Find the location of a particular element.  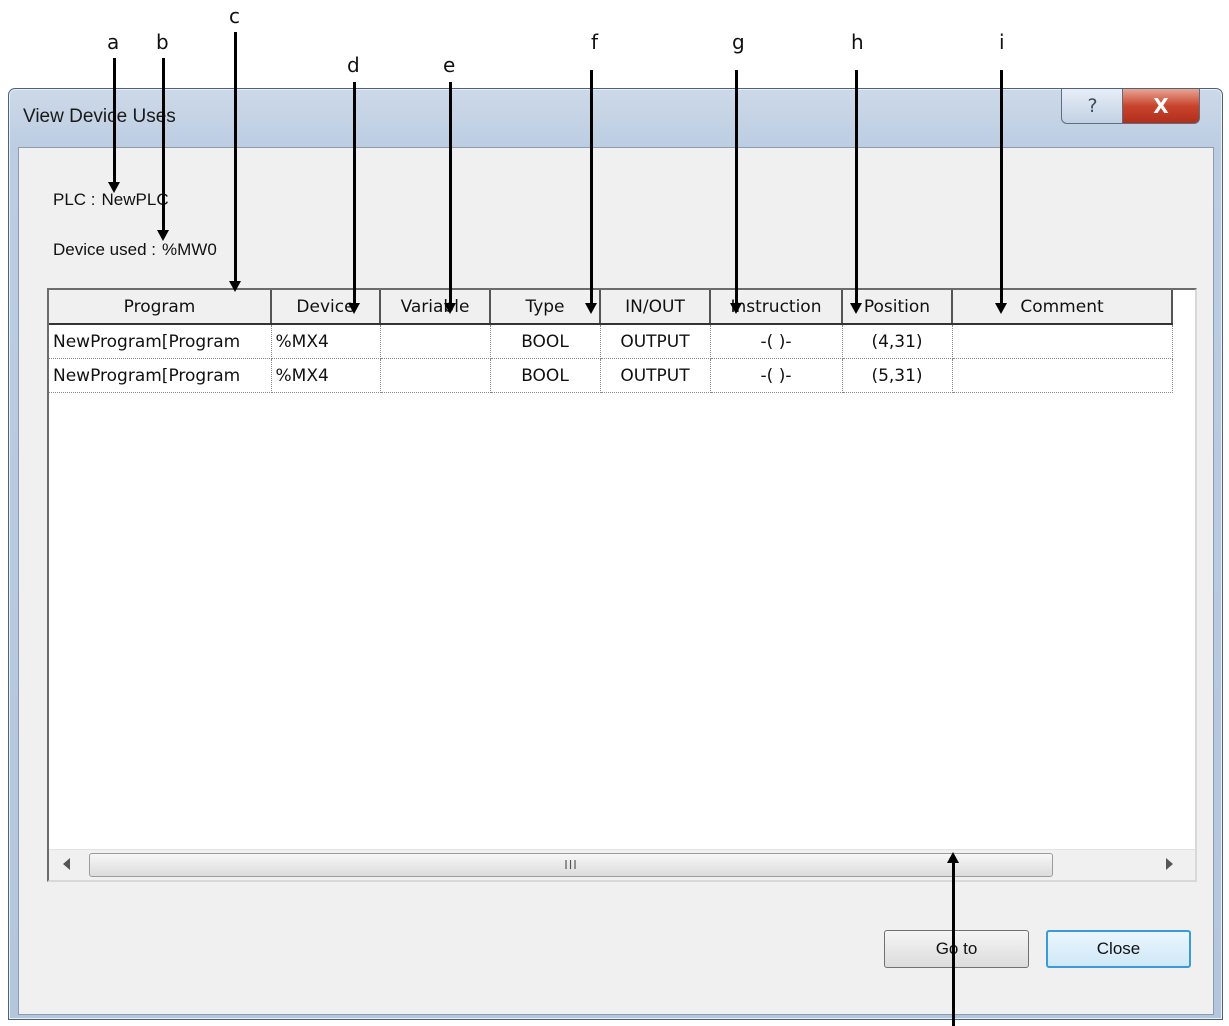

chevron-left-icon is located at coordinates (66, 864).